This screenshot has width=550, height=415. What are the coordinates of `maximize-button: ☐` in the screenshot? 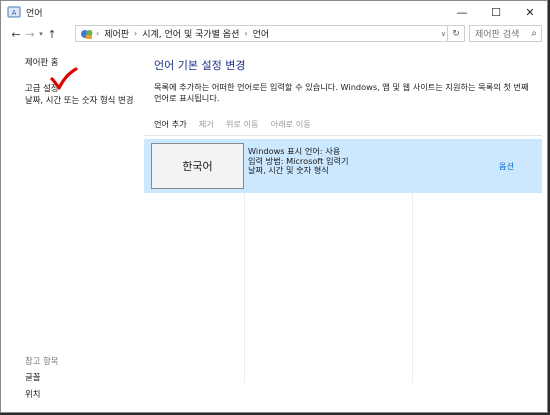 It's located at (496, 12).